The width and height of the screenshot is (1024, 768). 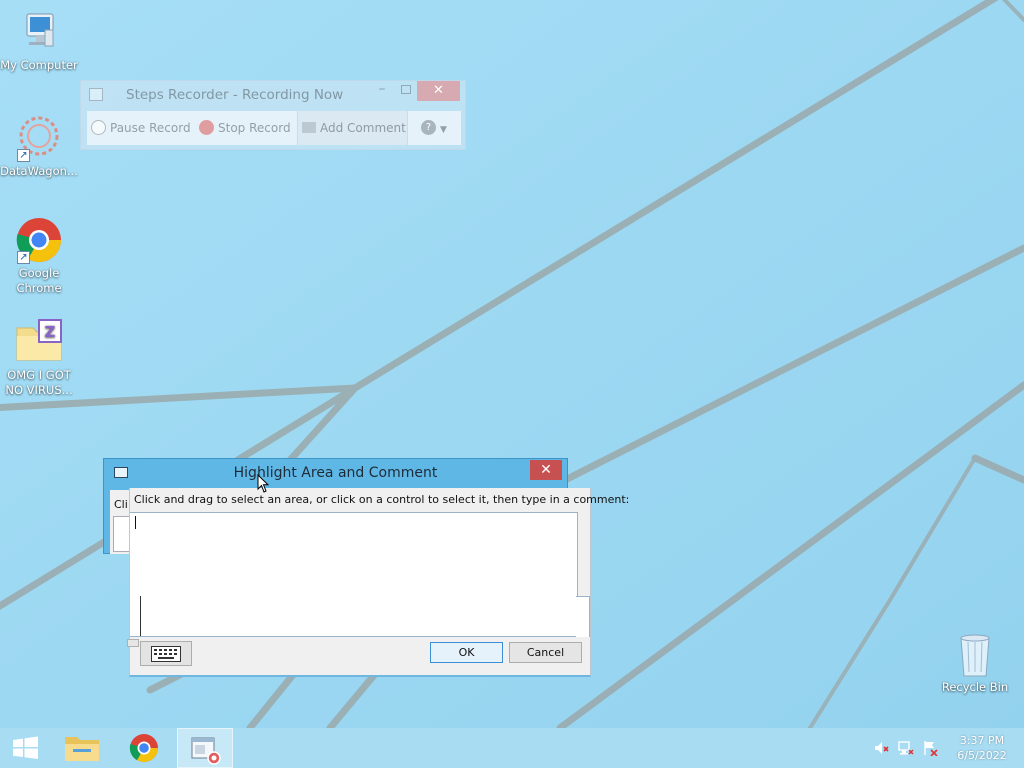 I want to click on ok-button: OK, so click(x=466, y=652).